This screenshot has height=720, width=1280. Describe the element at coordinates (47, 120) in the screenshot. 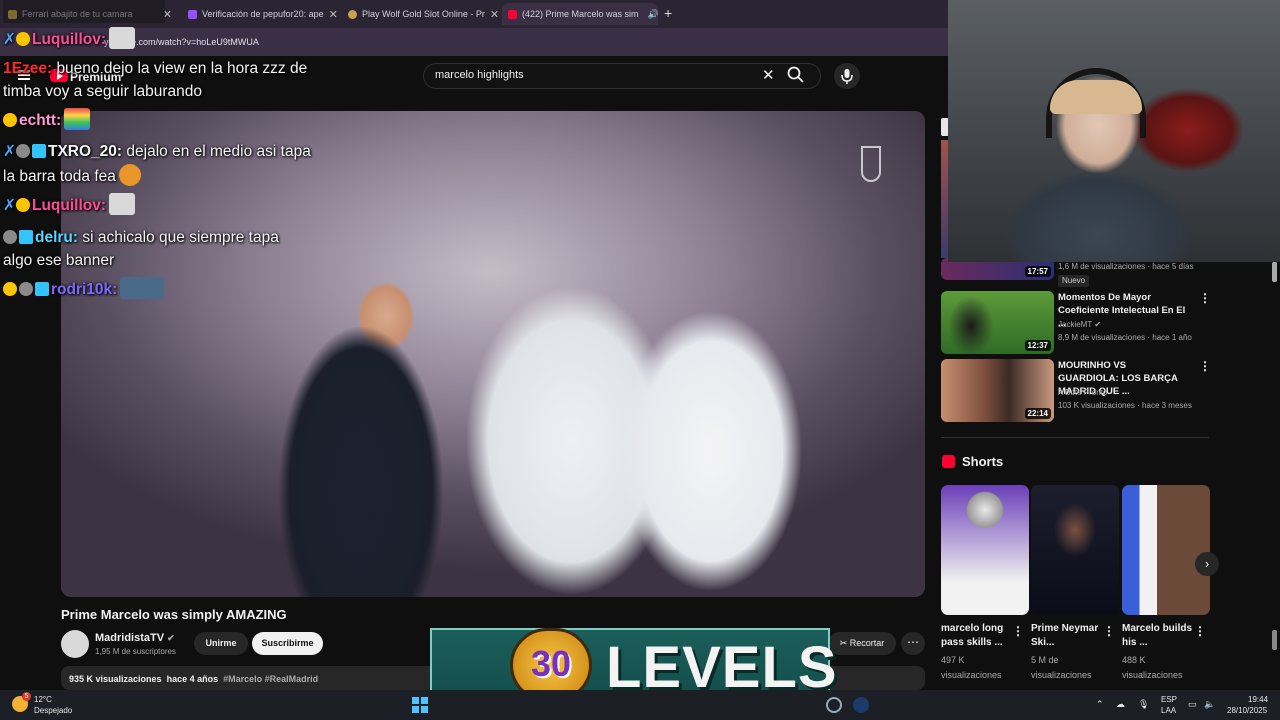

I see `chat-message: echtt:` at that location.